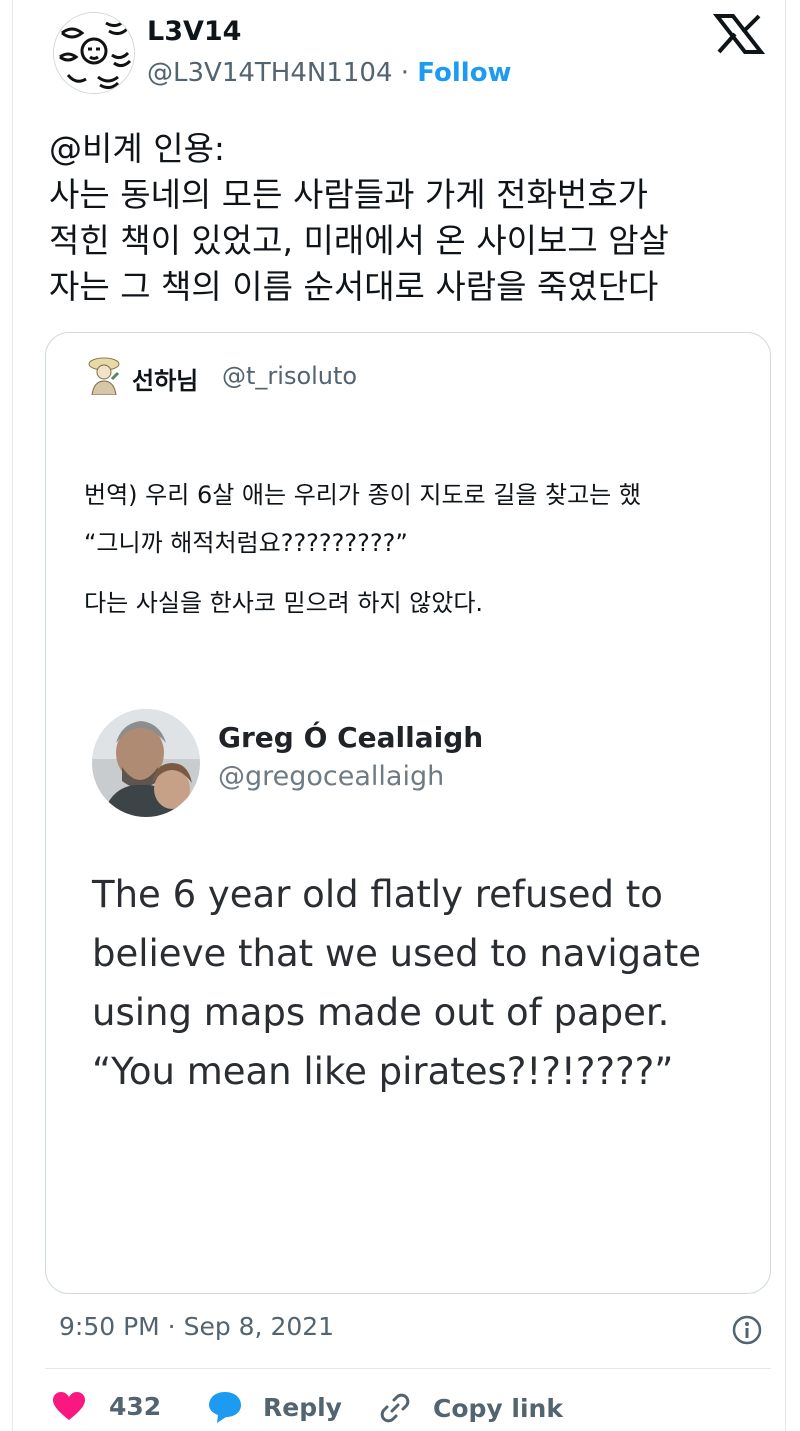 The height and width of the screenshot is (1431, 800). Describe the element at coordinates (196, 1326) in the screenshot. I see `tweet-timestamp: 9:50 PM · Sep 8, 2021` at that location.